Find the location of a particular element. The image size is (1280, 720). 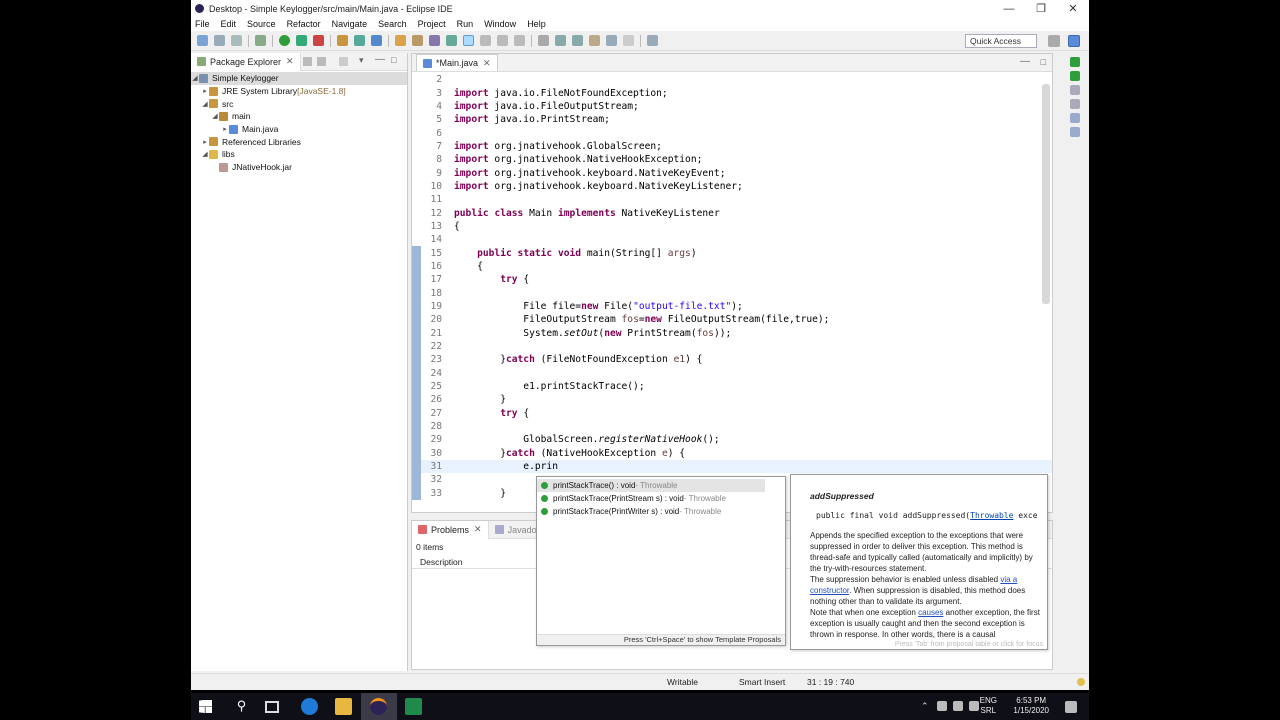

mark-occurrences-icon is located at coordinates (451, 40).